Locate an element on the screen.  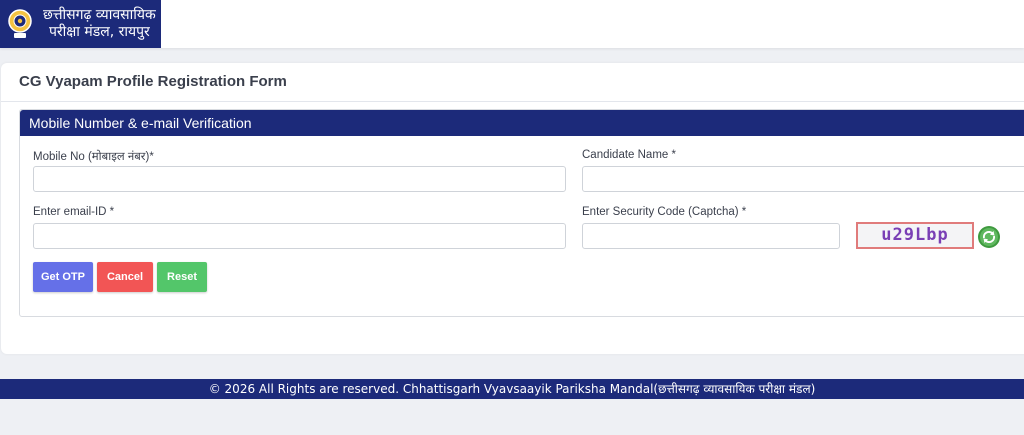
mobile-label: Mobile No (मोबाइल नंबर)* is located at coordinates (93, 157).